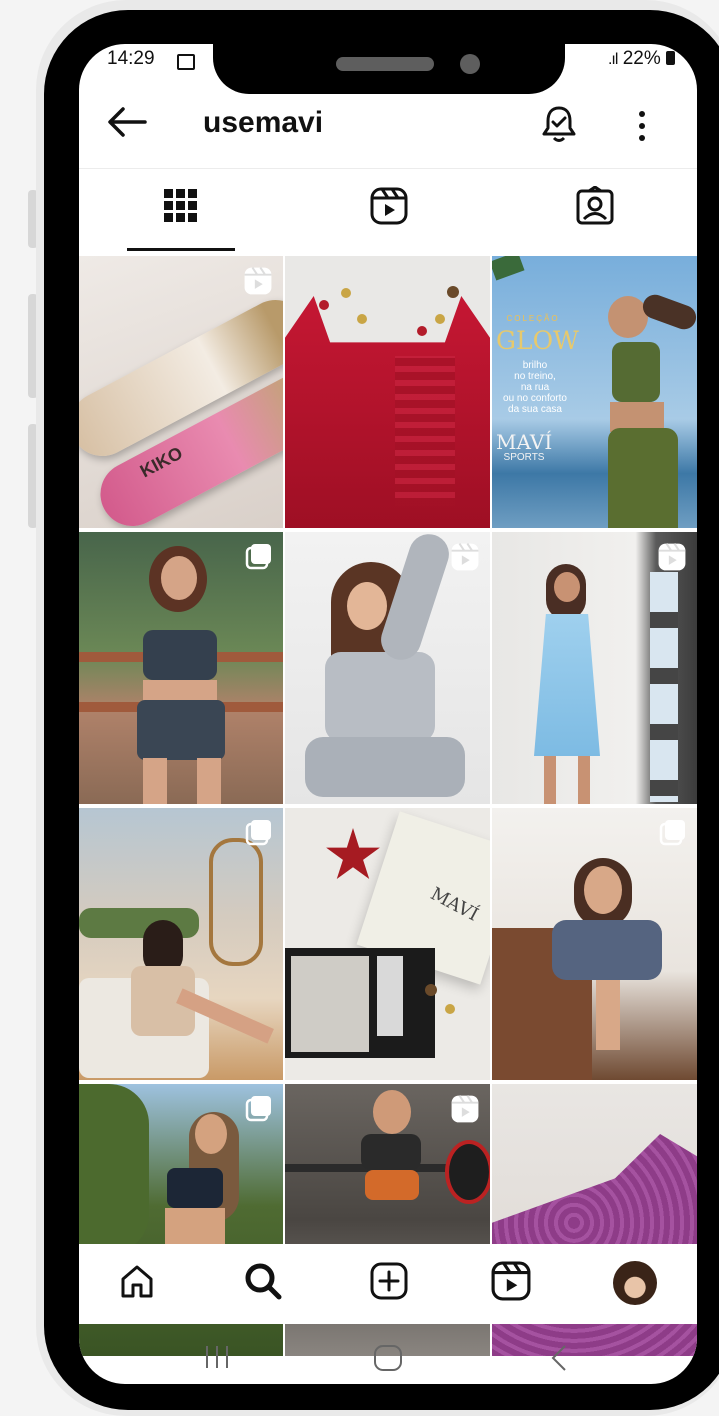 The height and width of the screenshot is (1416, 719). Describe the element at coordinates (127, 124) in the screenshot. I see `back-arrow-icon` at that location.